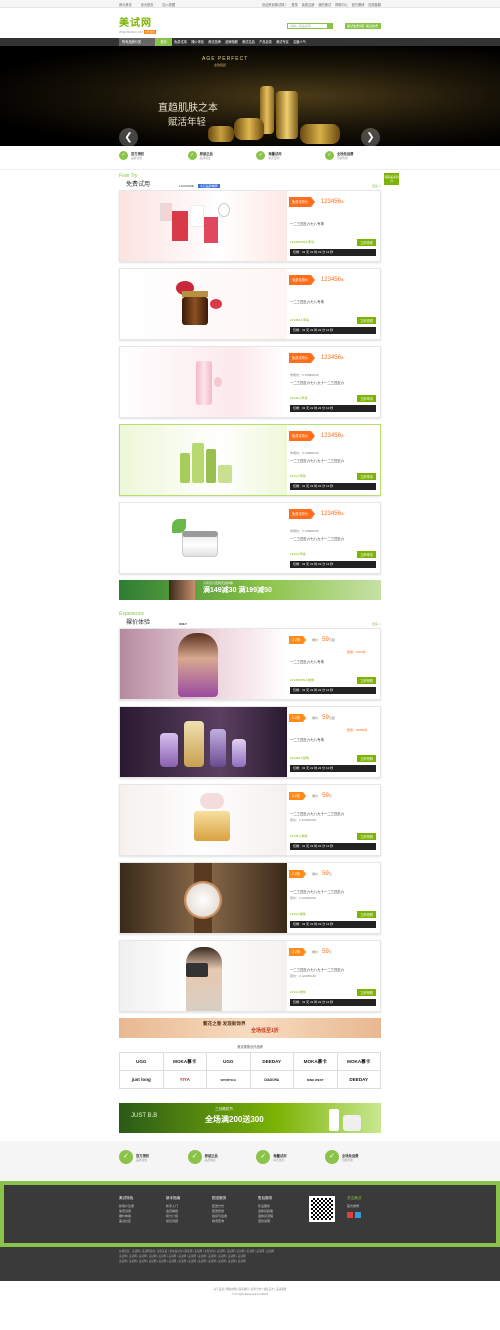  Describe the element at coordinates (294, 5) in the screenshot. I see `login-link: 登录` at that location.